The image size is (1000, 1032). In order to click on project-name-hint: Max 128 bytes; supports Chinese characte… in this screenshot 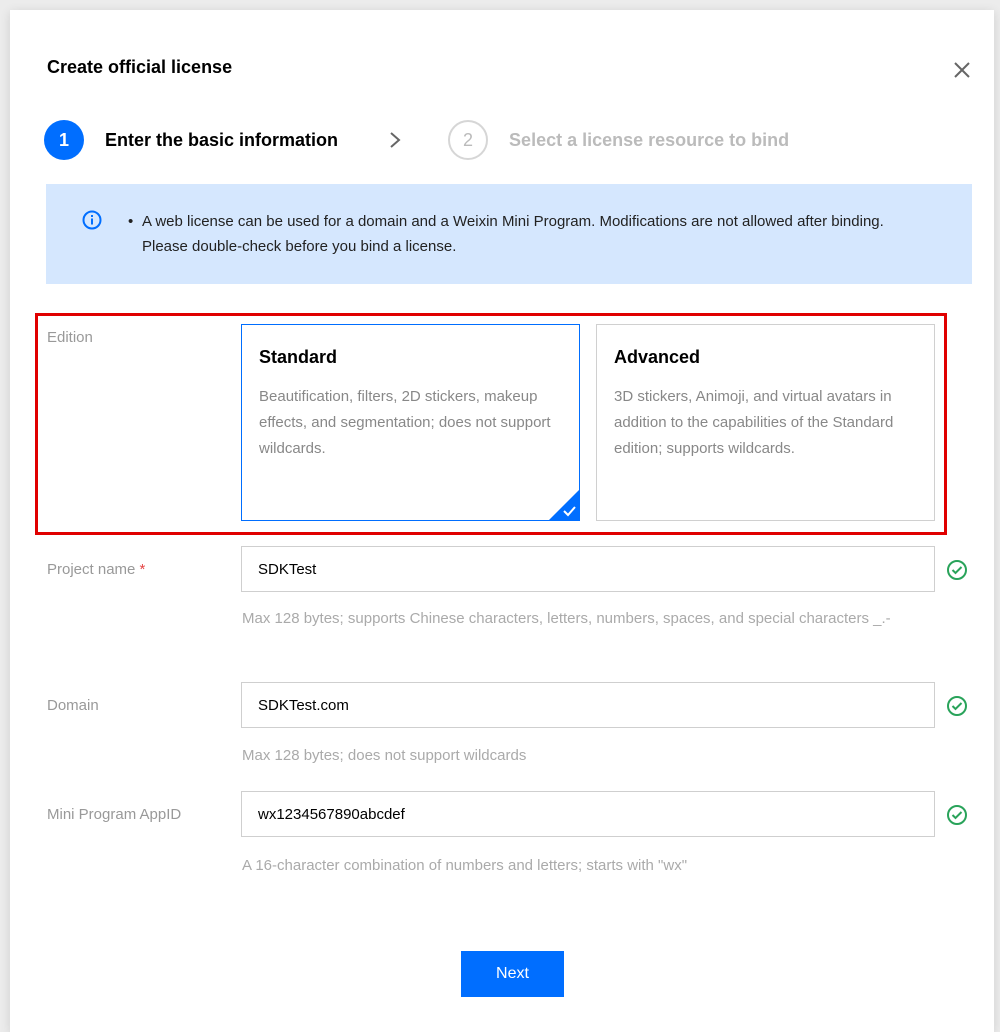, I will do `click(566, 618)`.